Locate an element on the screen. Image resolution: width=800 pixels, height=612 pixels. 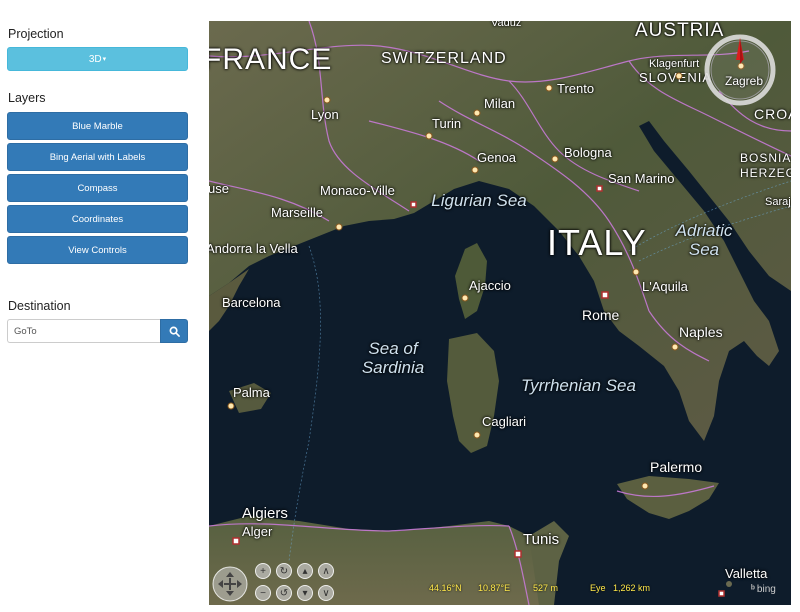
sea-label-tyrrhenian: Tyrrhenian Sea is located at coordinates (578, 385).